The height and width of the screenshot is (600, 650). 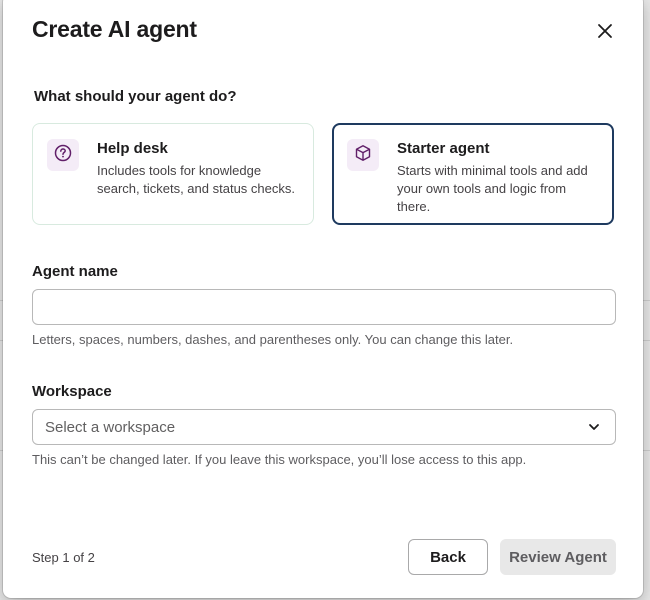 I want to click on agent-type-question: What should your agent do?, so click(x=135, y=96).